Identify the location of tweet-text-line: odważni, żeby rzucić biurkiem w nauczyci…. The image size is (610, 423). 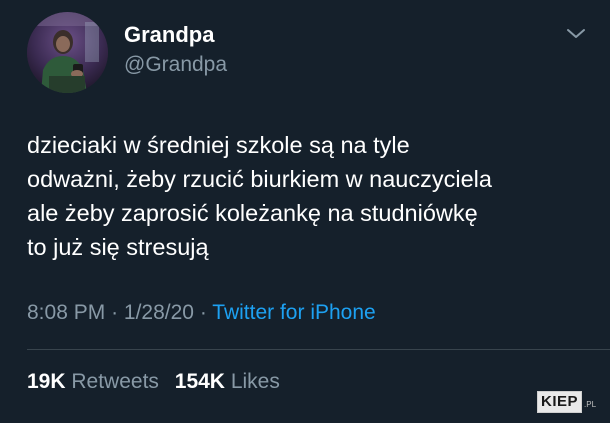
(259, 179).